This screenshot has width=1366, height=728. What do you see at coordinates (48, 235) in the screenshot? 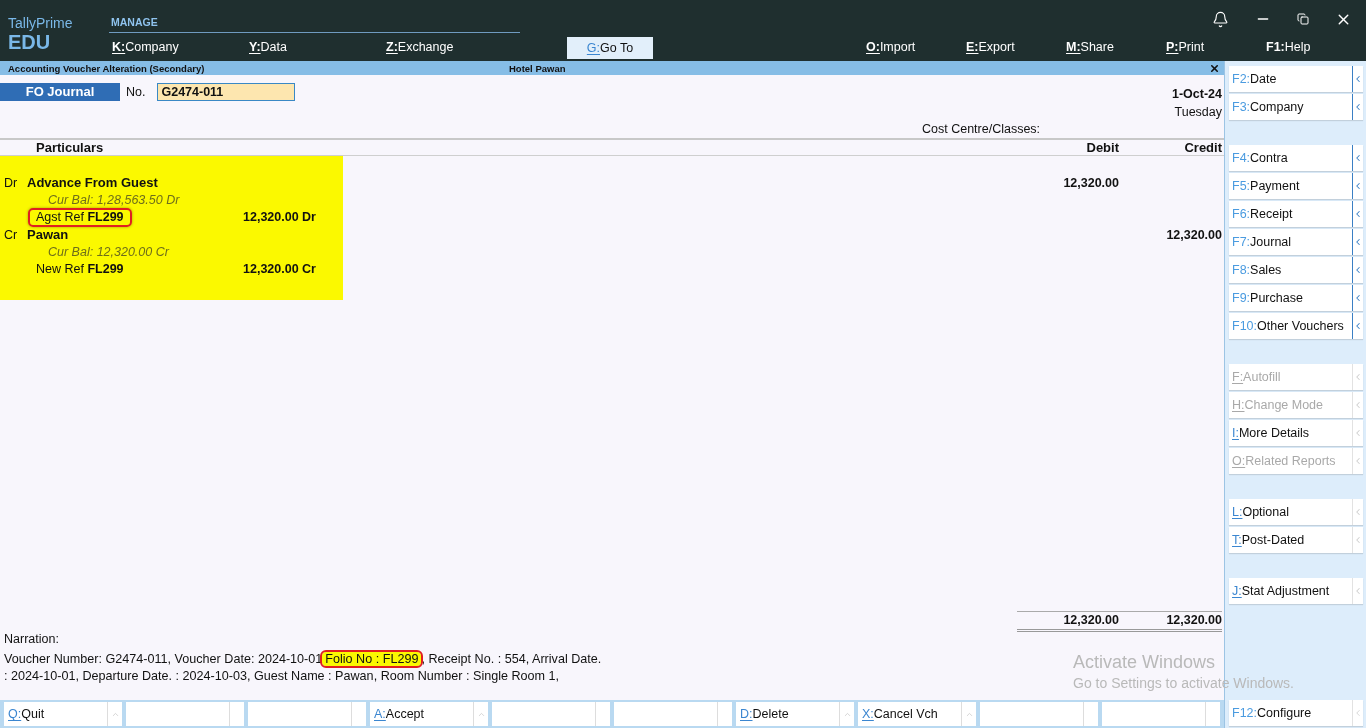
I see `ledger-name: Pawan` at bounding box center [48, 235].